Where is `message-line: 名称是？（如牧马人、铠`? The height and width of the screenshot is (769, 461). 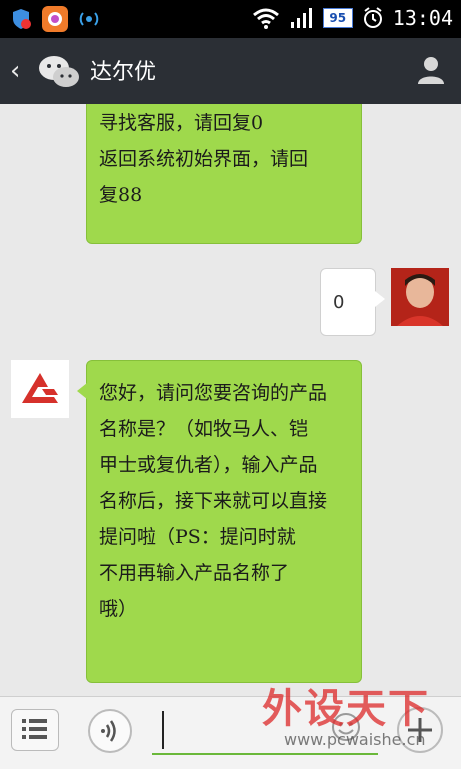 message-line: 名称是？（如牧马人、铠 is located at coordinates (204, 429).